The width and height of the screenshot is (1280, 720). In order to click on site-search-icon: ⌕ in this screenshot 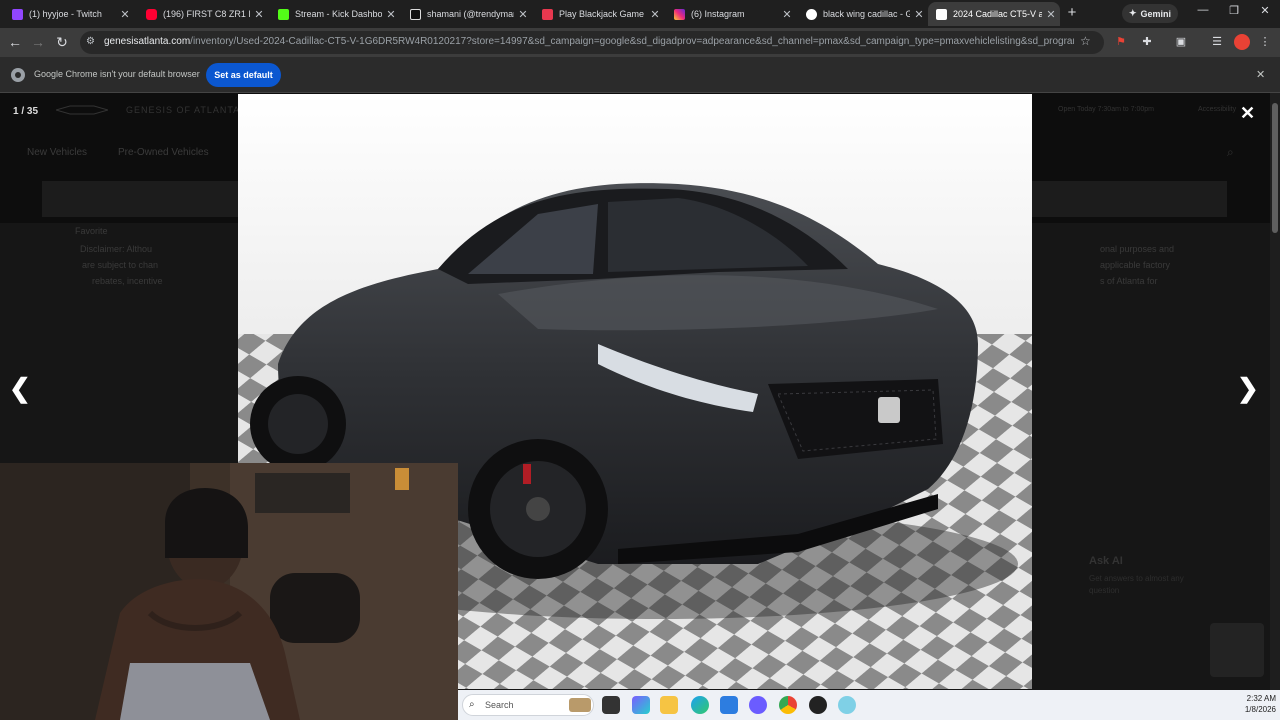, I will do `click(1230, 152)`.